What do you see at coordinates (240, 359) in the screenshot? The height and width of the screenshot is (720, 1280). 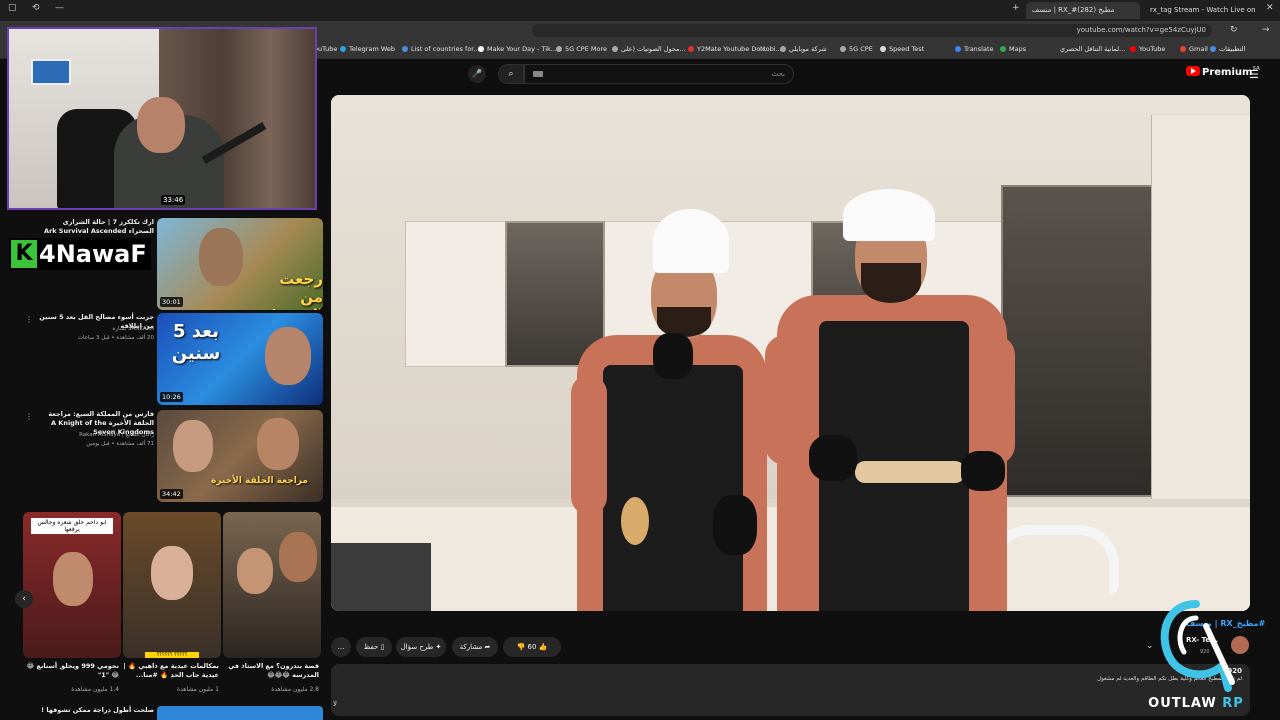 I see `video-thumbnail: بعد 5 سنين 10:26` at bounding box center [240, 359].